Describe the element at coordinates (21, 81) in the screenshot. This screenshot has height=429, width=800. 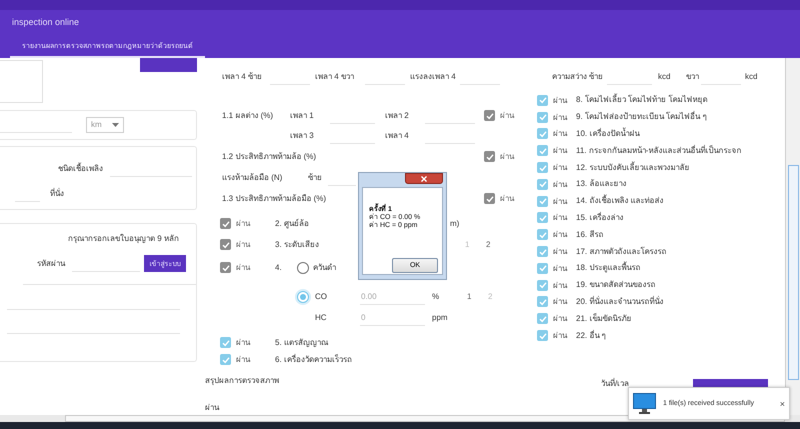
I see `text-area` at that location.